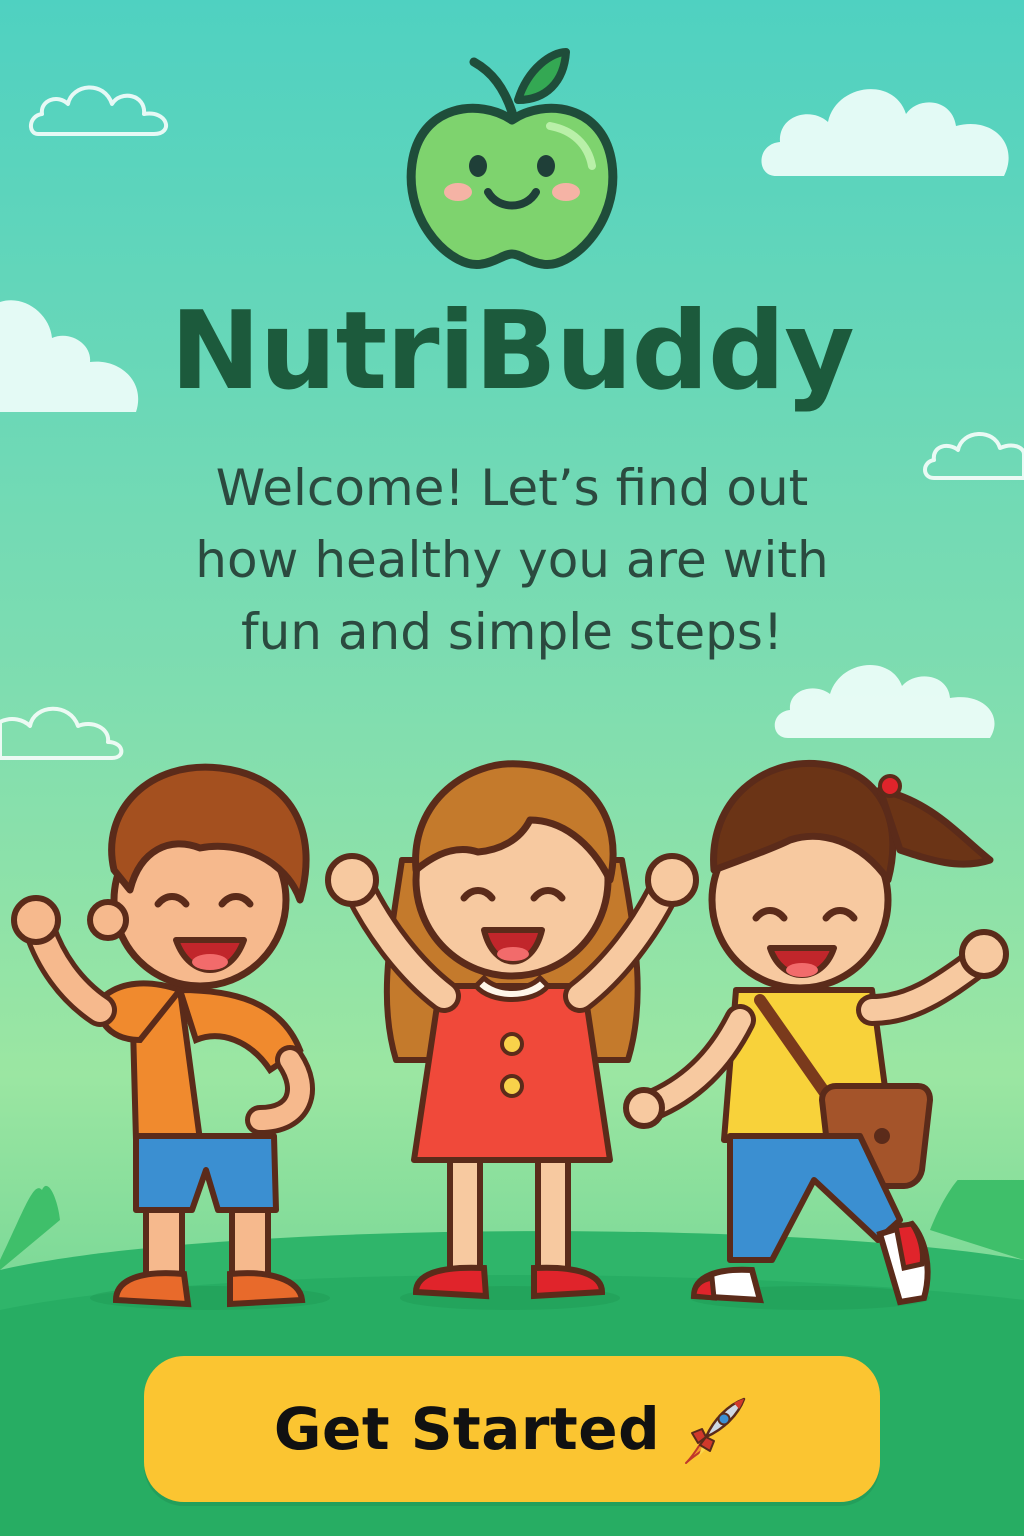 Image resolution: width=1024 pixels, height=1536 pixels. I want to click on subtitle-line: how healthy you are with, so click(512, 560).